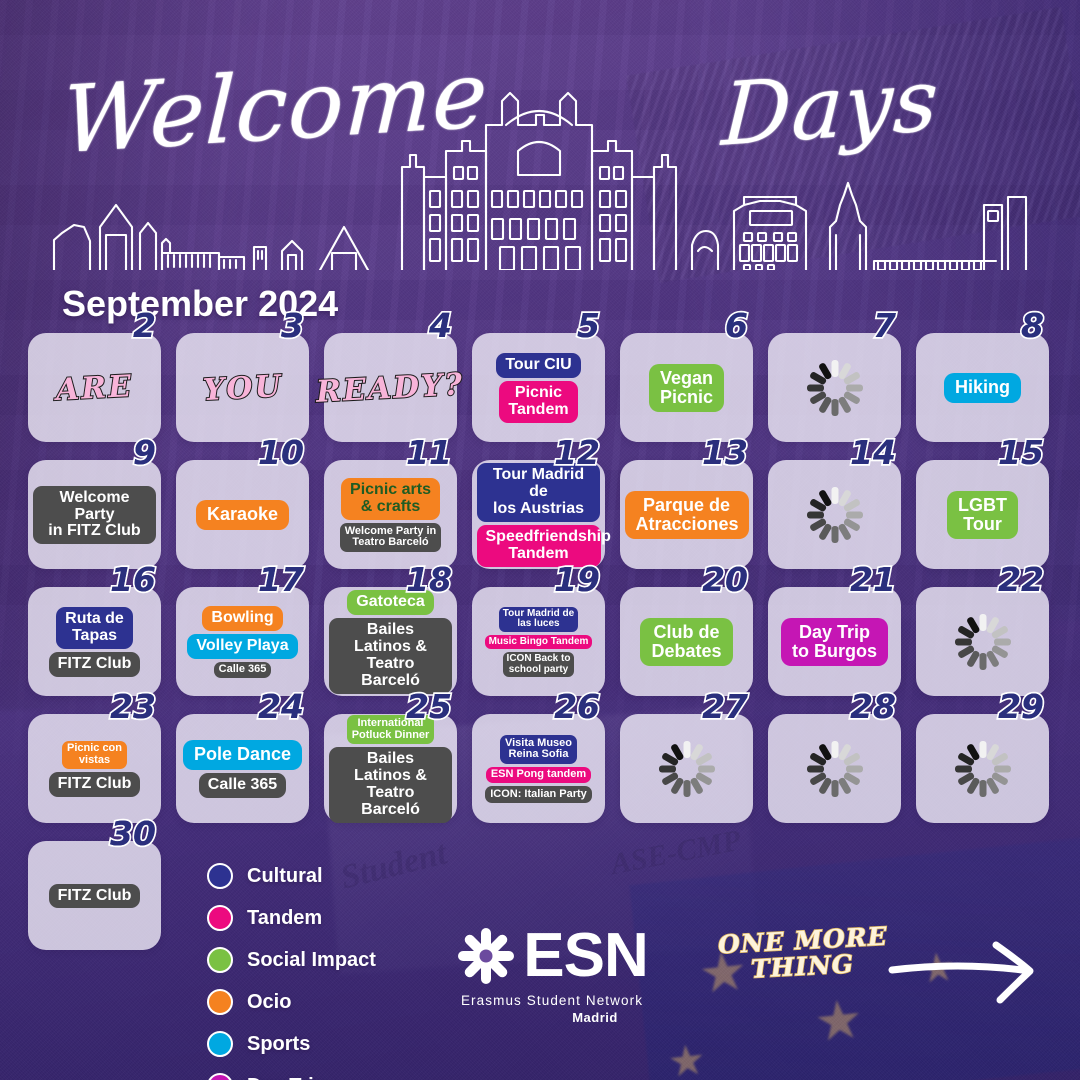 Image resolution: width=1080 pixels, height=1080 pixels. What do you see at coordinates (429, 452) in the screenshot?
I see `day-number: 11` at bounding box center [429, 452].